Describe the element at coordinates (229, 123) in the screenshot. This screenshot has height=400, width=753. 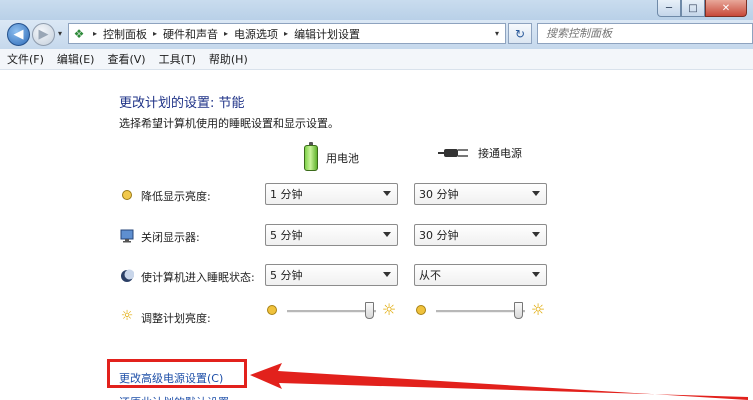
I see `page-subtitle: 选择希望计算机使用的睡眠设置和显示设置。` at that location.